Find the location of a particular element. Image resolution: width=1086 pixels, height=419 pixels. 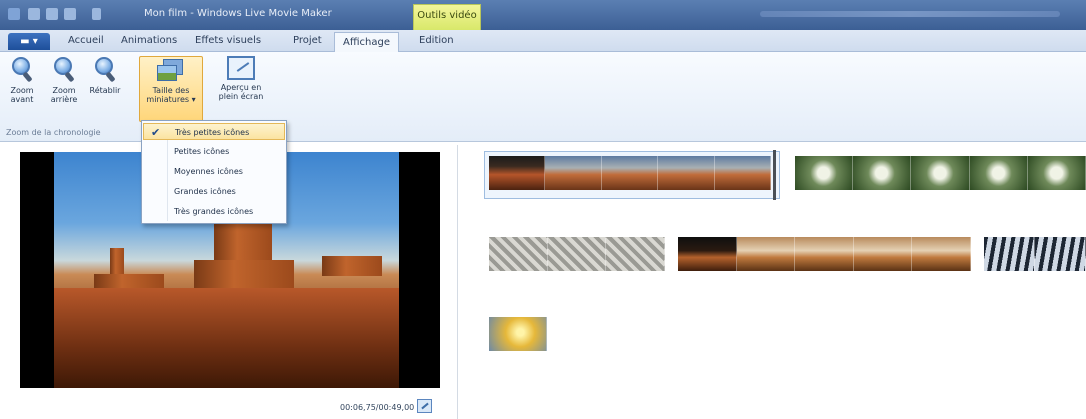

menu-item-label: Très petites icônes is located at coordinates (212, 132).